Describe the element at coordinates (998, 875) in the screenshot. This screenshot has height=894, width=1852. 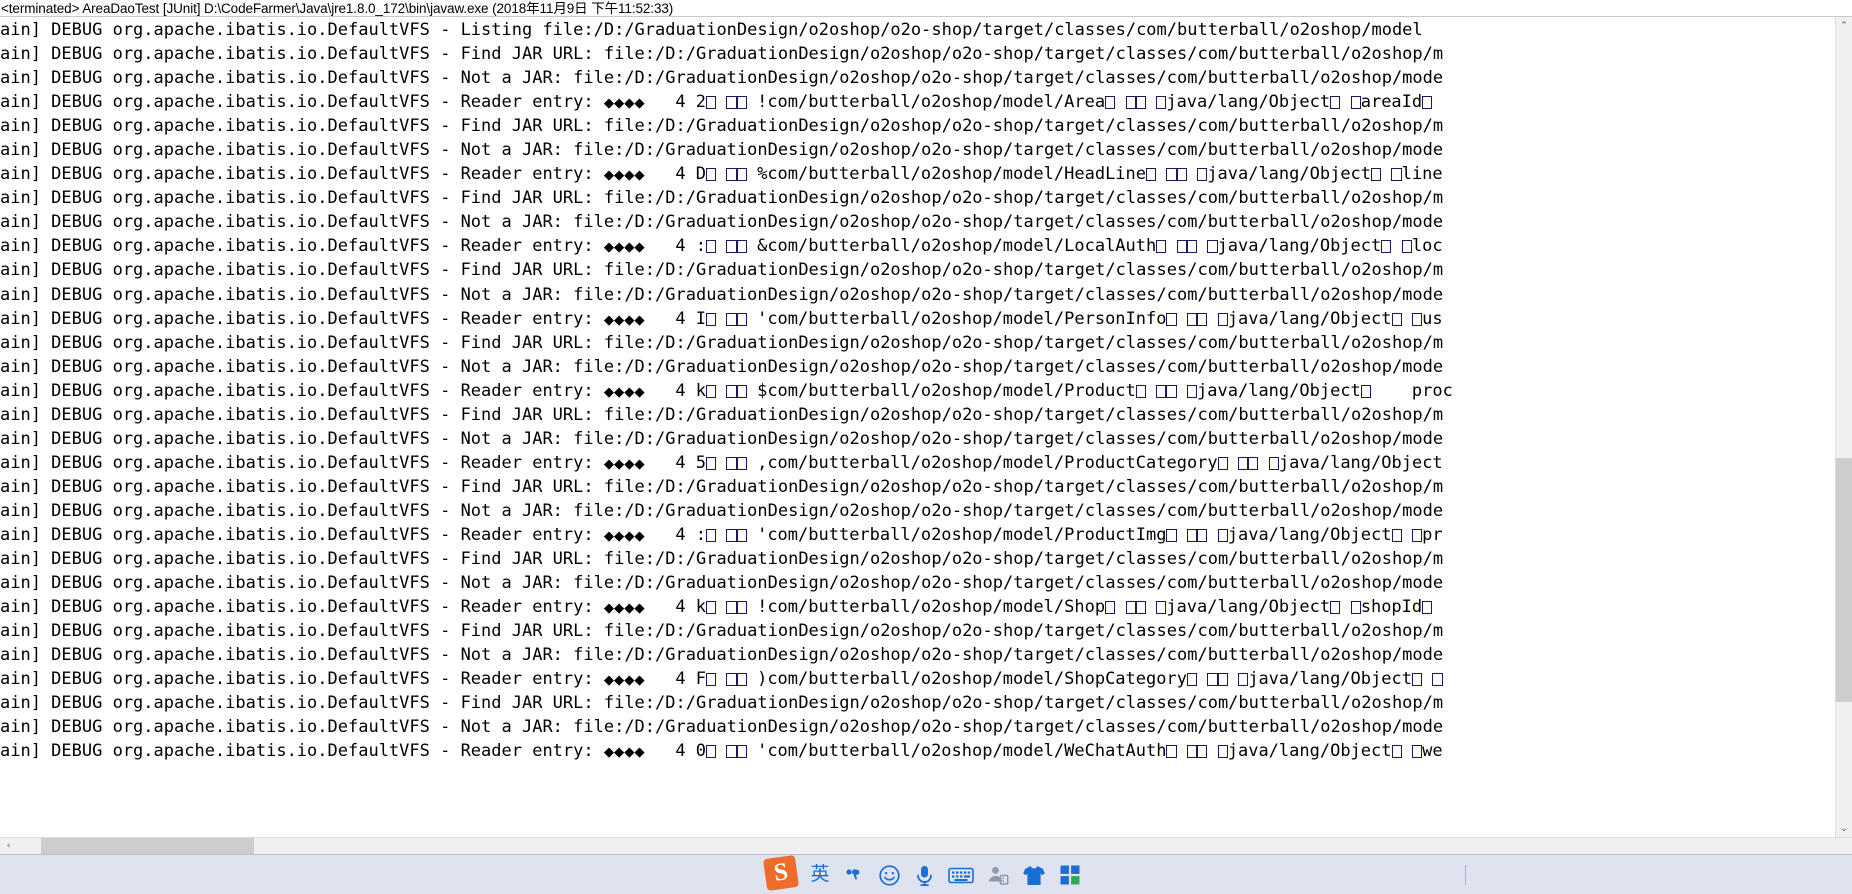
I see `user-account-icon` at that location.